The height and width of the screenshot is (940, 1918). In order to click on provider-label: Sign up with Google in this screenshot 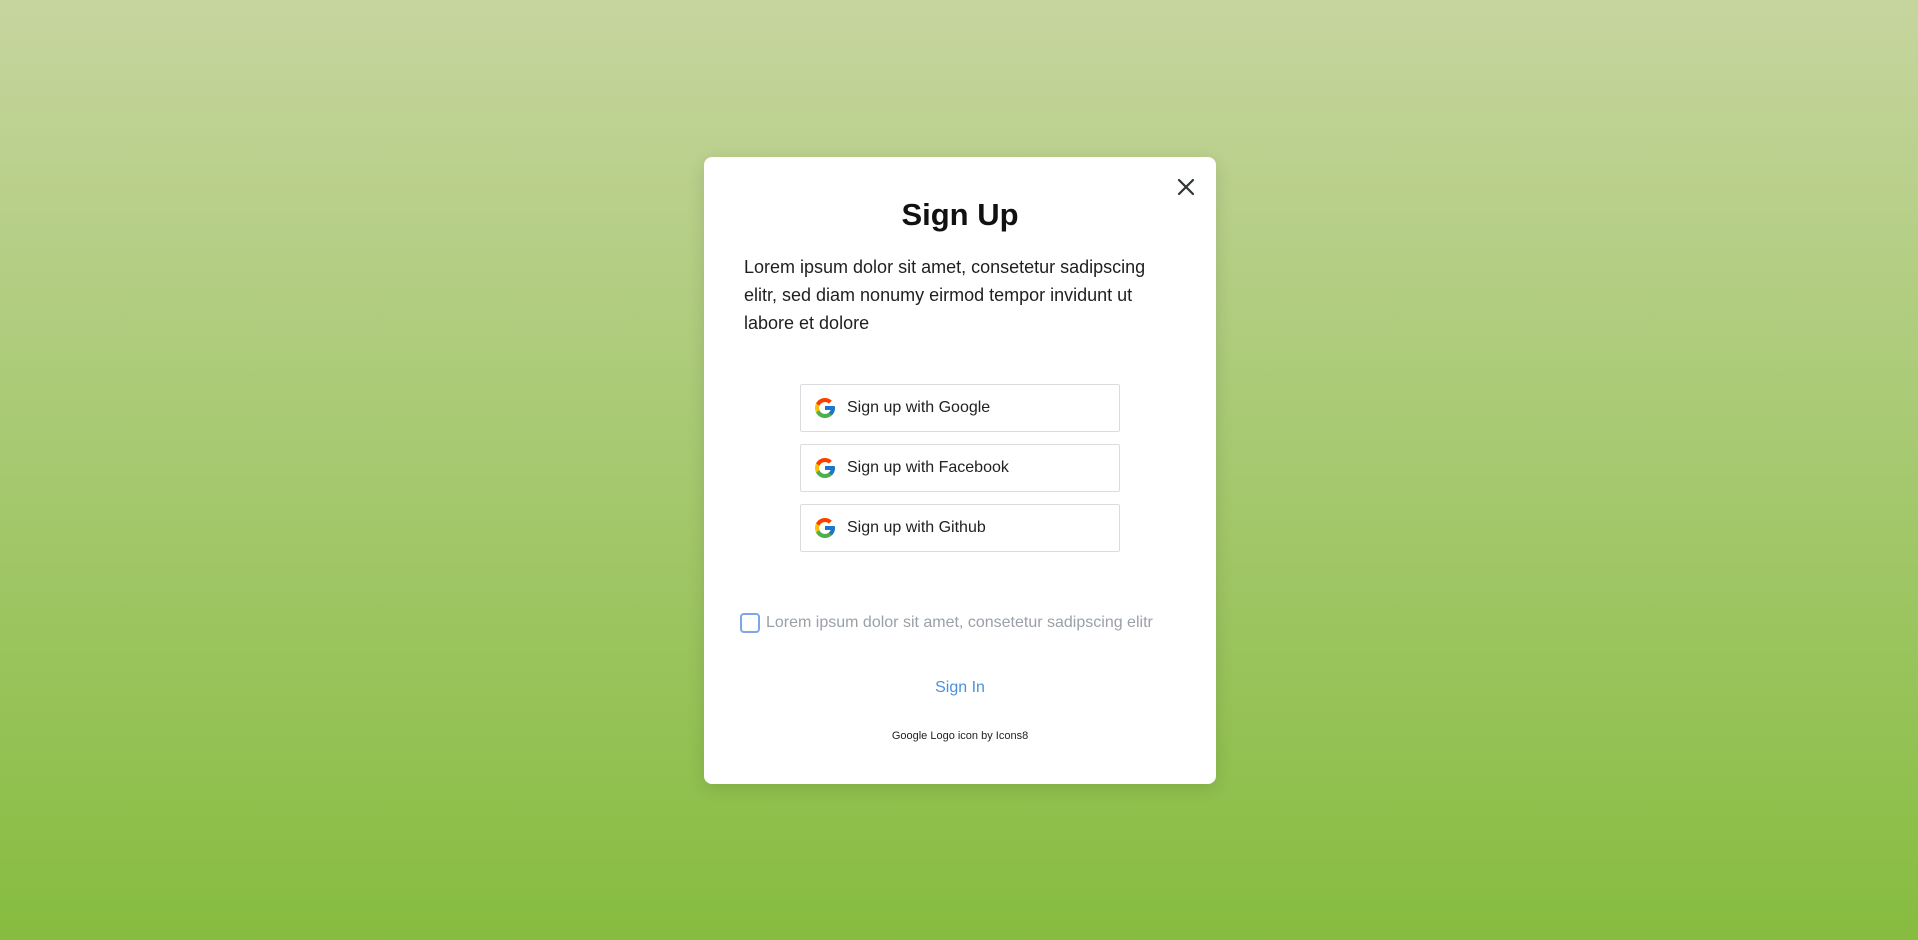, I will do `click(919, 407)`.